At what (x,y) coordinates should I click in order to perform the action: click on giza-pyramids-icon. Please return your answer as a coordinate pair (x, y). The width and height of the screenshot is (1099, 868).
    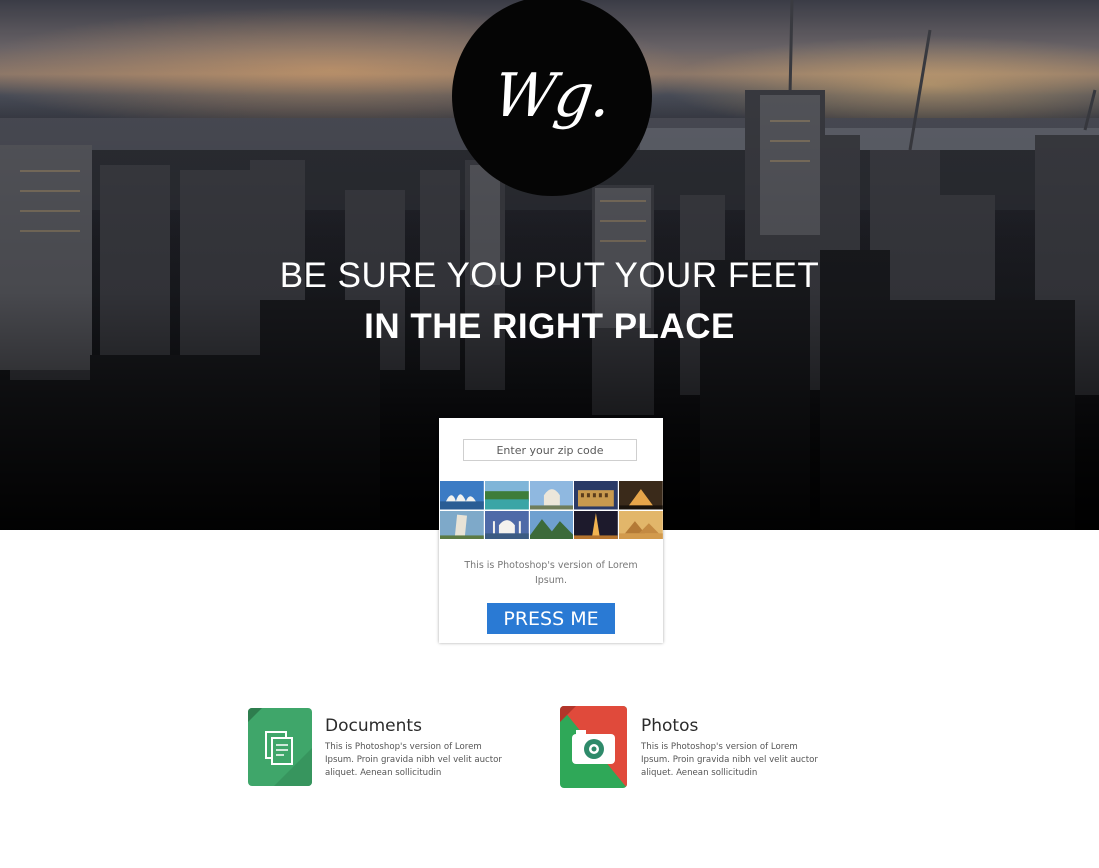
    Looking at the image, I should click on (641, 524).